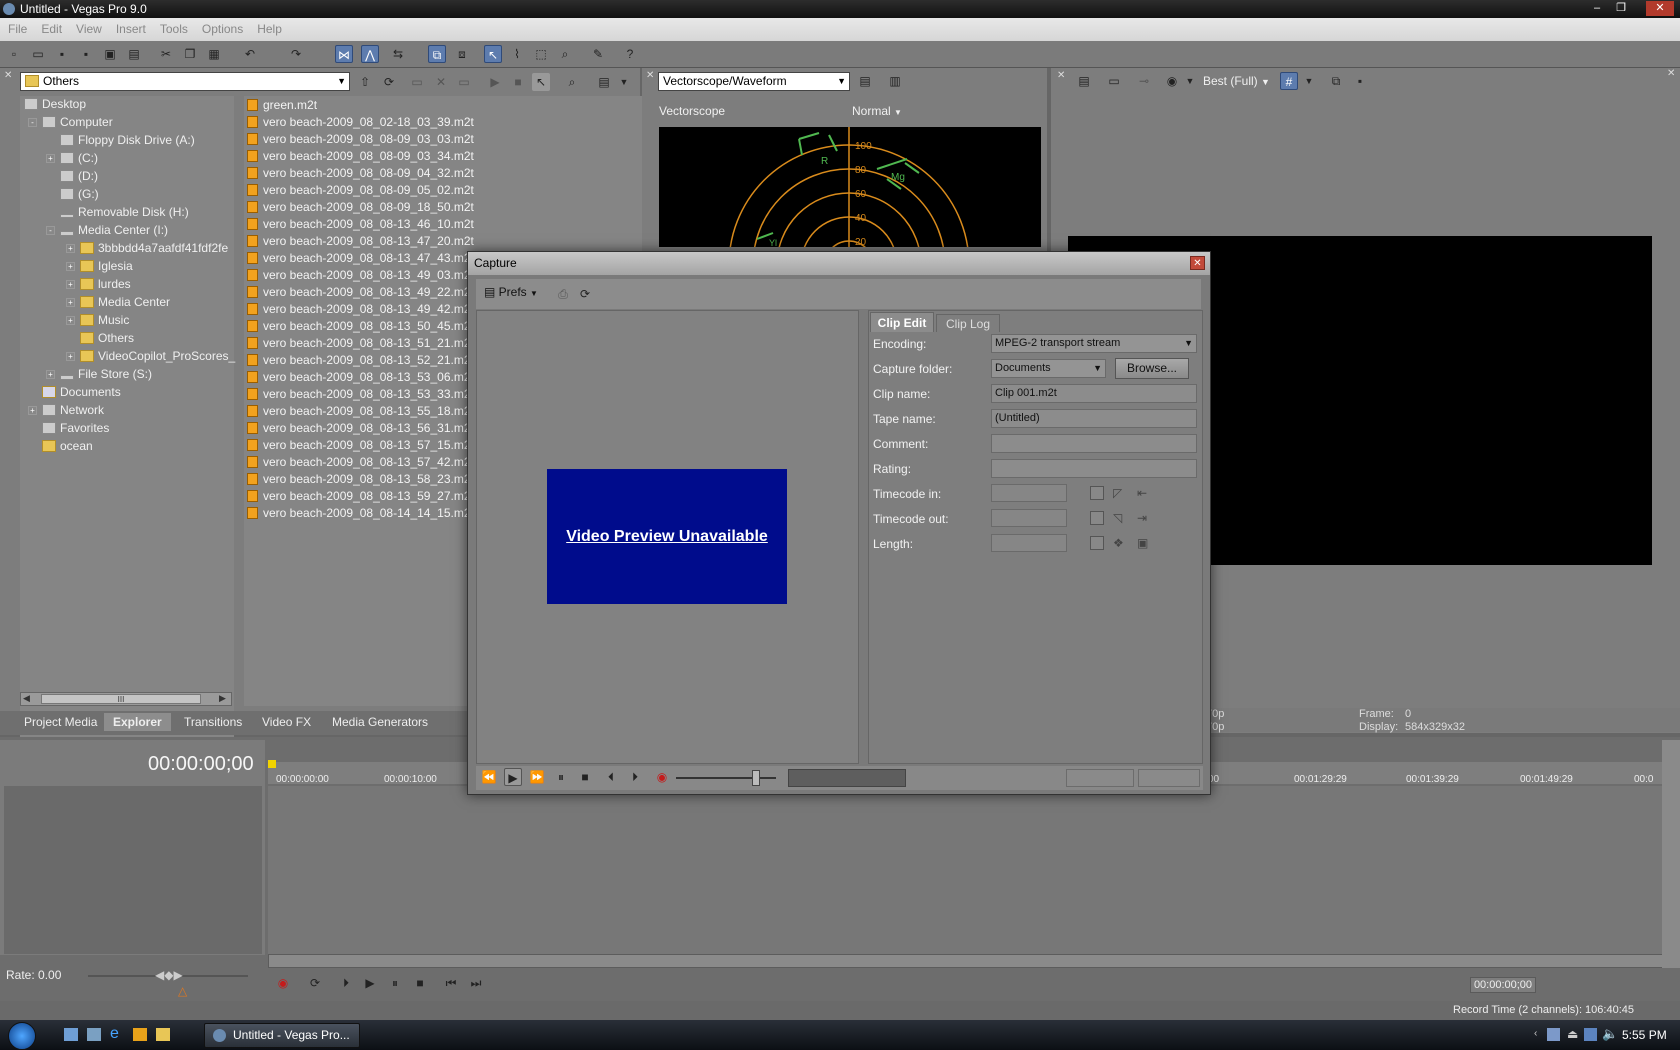  What do you see at coordinates (360, 479) in the screenshot?
I see `list-item: vero beach-2009_08_08-13_58_23.m2t` at bounding box center [360, 479].